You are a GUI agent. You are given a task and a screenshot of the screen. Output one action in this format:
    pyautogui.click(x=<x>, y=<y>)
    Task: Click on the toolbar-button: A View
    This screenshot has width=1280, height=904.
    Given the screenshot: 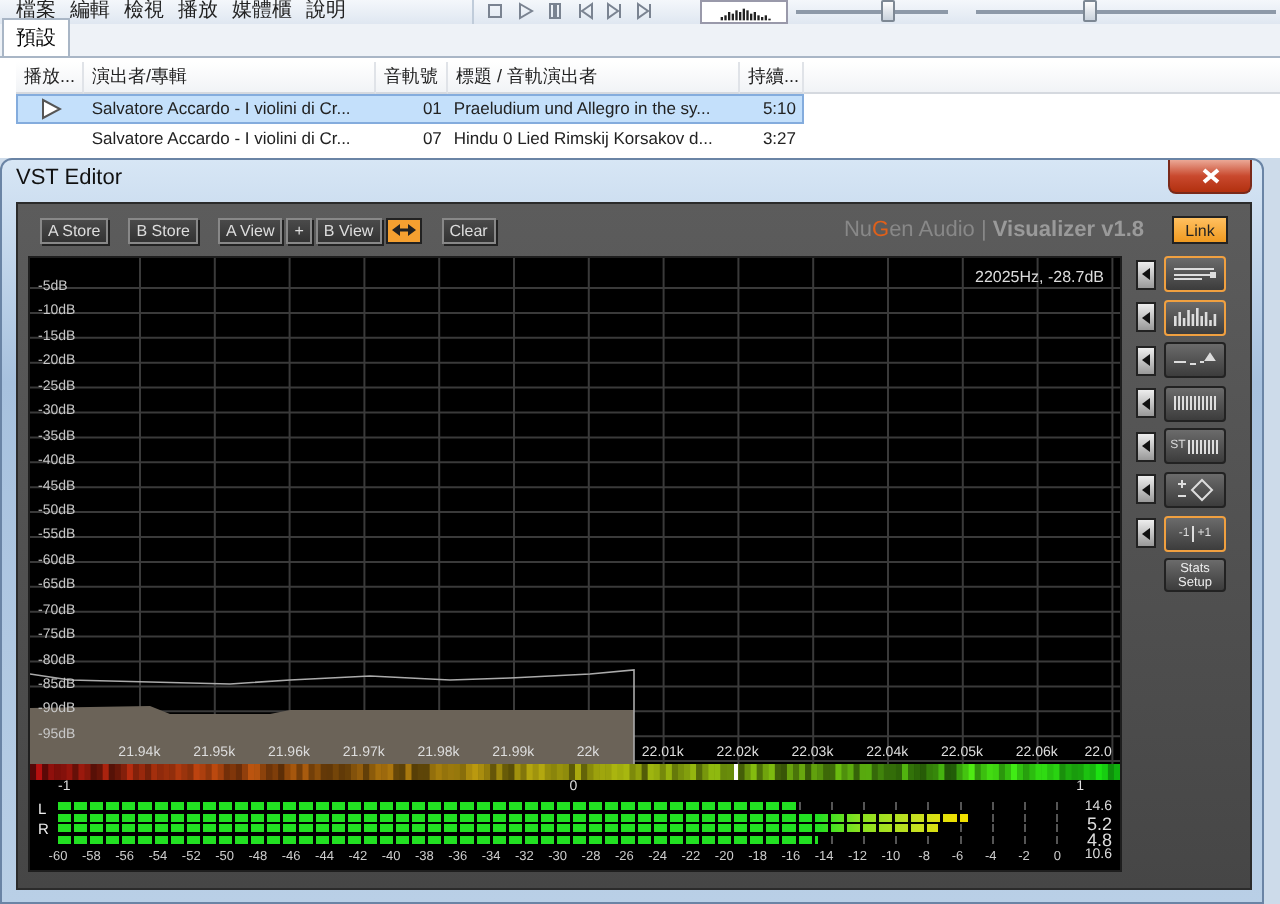 What is the action you would take?
    pyautogui.click(x=250, y=230)
    